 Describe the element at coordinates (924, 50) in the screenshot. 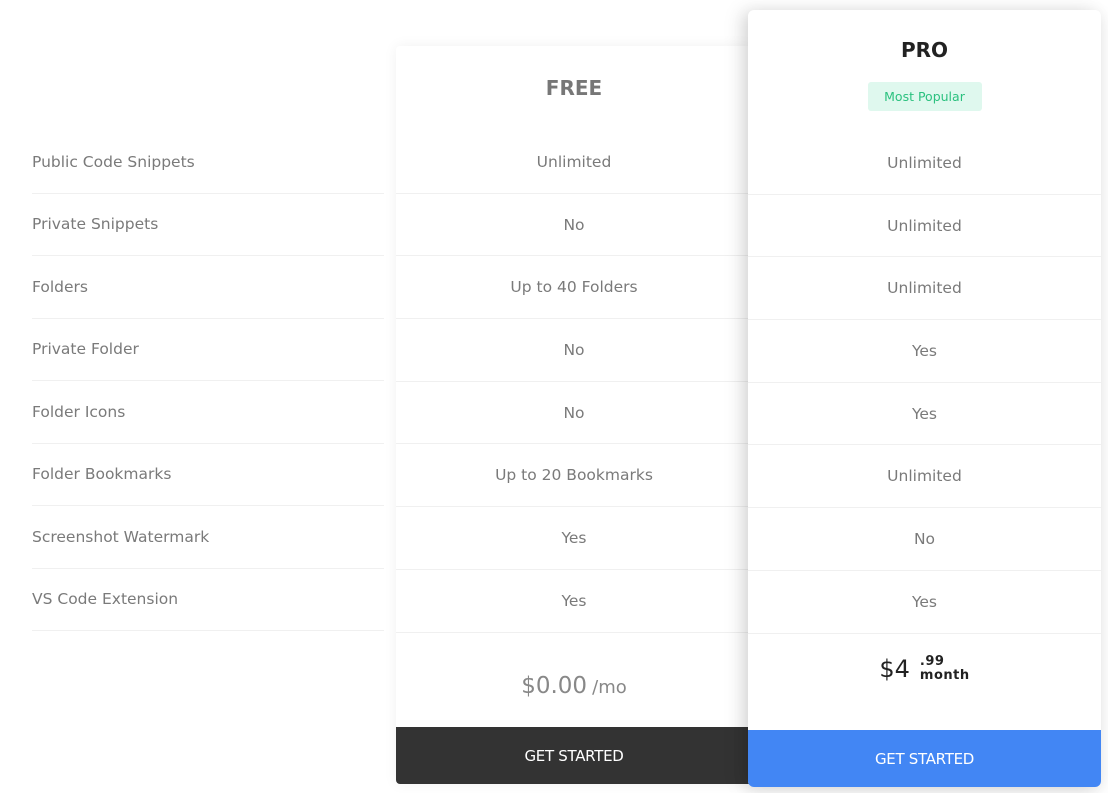

I see `plan-title: PRO` at that location.